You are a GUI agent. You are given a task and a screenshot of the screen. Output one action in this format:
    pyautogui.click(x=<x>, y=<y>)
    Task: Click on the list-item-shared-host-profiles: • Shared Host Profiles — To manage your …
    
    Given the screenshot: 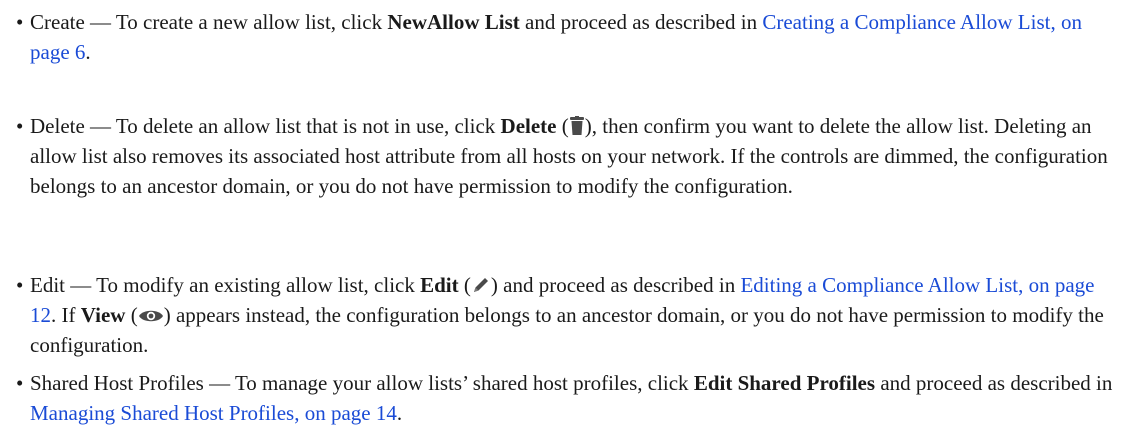 What is the action you would take?
    pyautogui.click(x=566, y=398)
    